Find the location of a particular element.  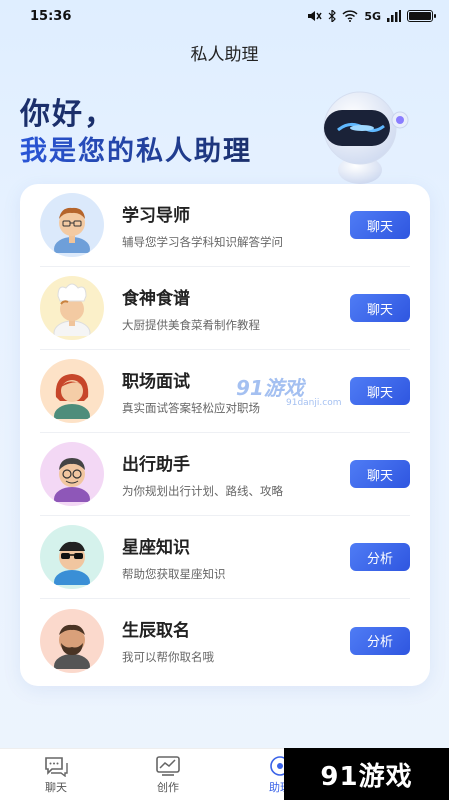

status-icons: 5G is located at coordinates (371, 16).